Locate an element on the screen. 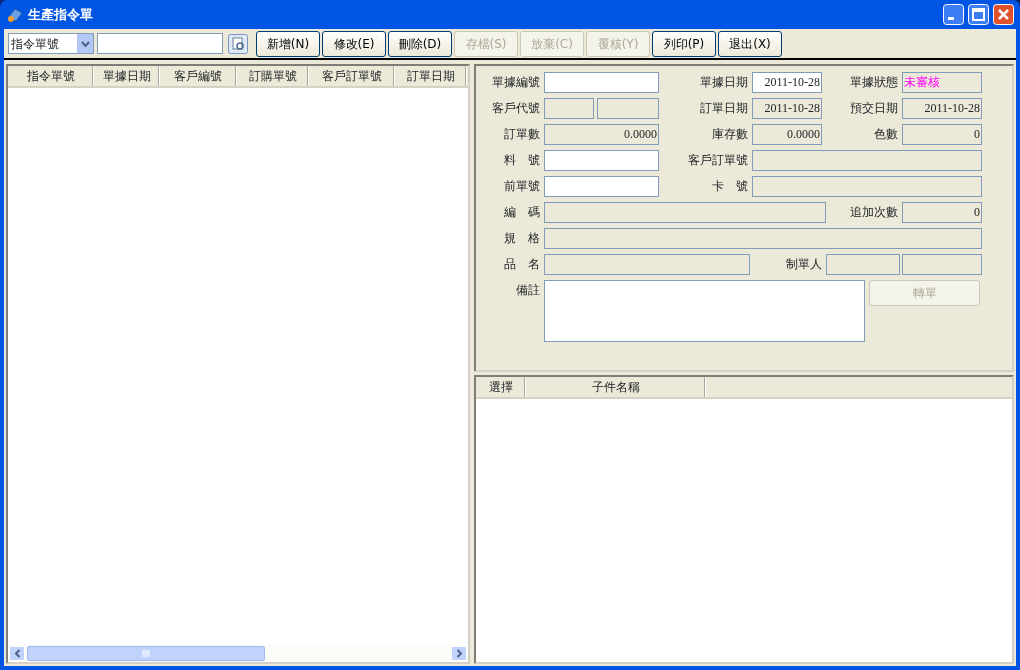 This screenshot has width=1020, height=670. toolbar-button: 退出(X) is located at coordinates (750, 43).